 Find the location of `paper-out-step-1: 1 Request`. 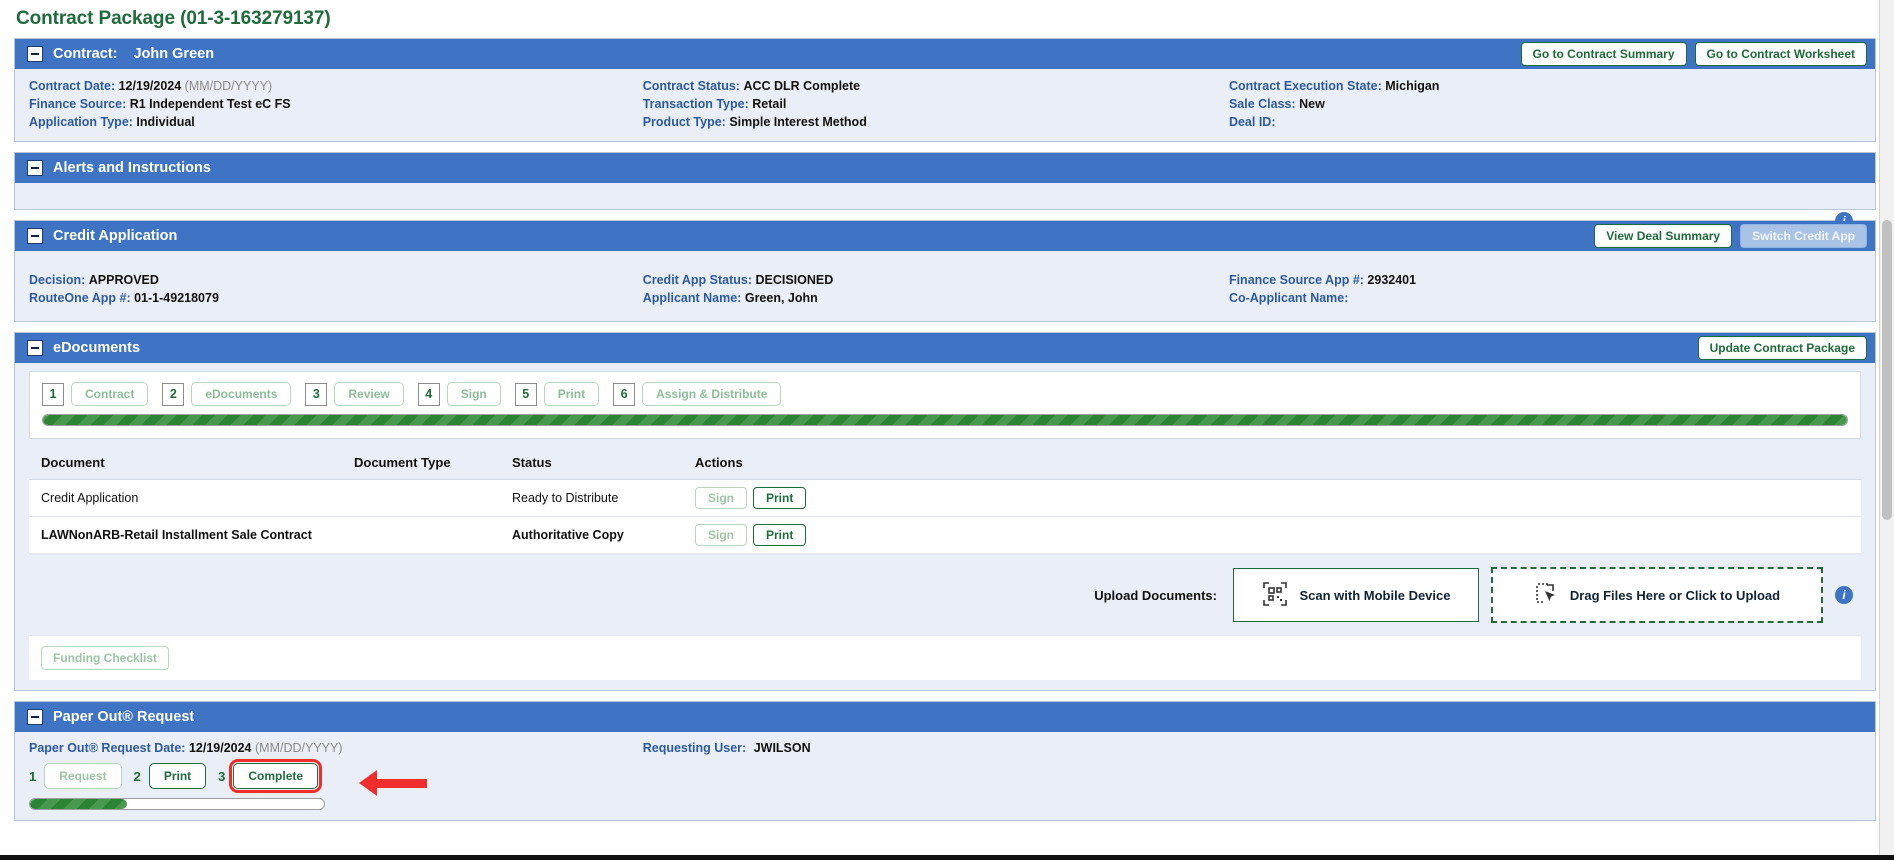

paper-out-step-1: 1 Request is located at coordinates (75, 776).